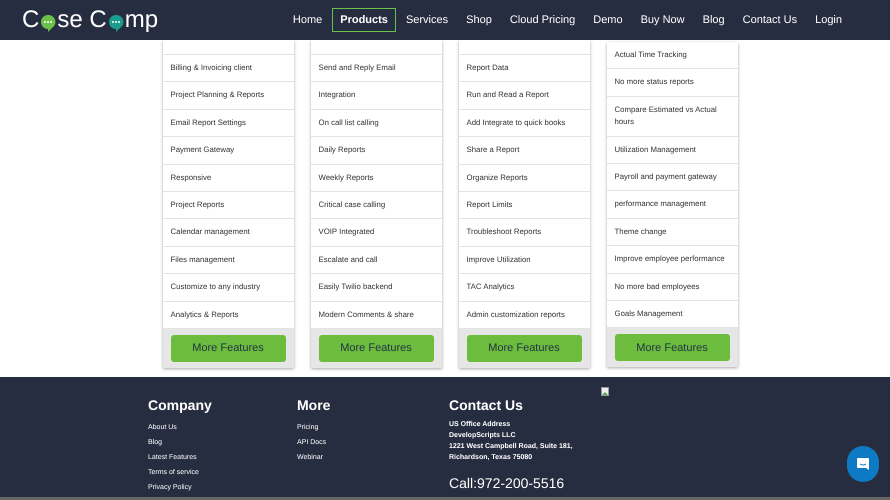 The image size is (890, 500). What do you see at coordinates (828, 20) in the screenshot?
I see `nav-link: Login` at bounding box center [828, 20].